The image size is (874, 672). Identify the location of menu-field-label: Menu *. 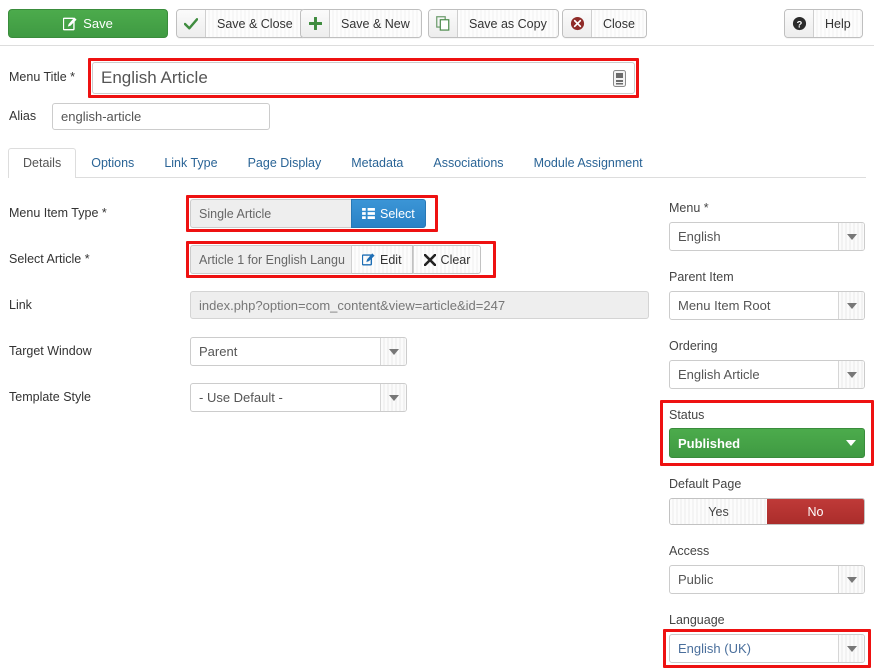
(689, 208).